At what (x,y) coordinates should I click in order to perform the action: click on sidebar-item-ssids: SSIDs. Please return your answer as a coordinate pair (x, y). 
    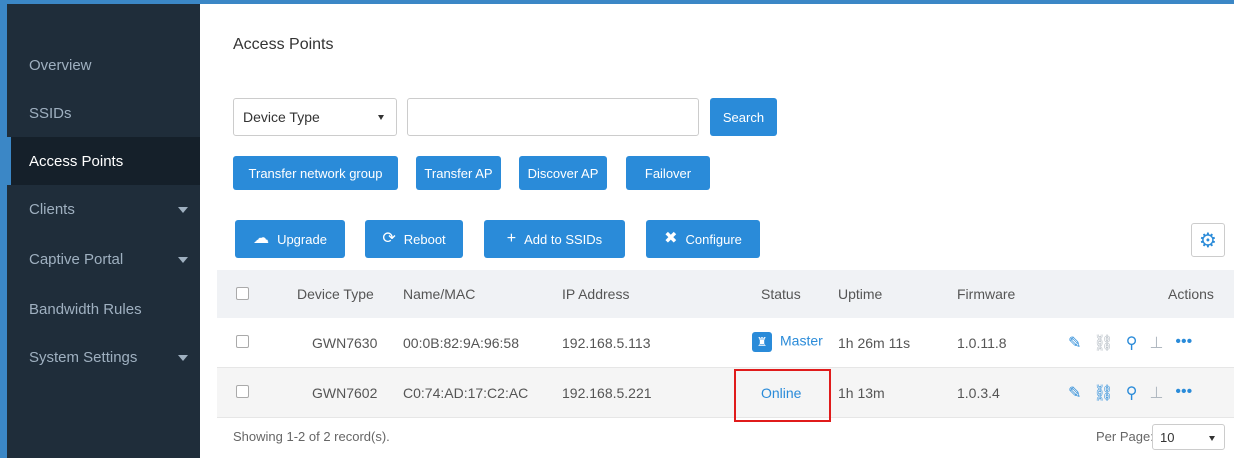
    Looking at the image, I should click on (103, 113).